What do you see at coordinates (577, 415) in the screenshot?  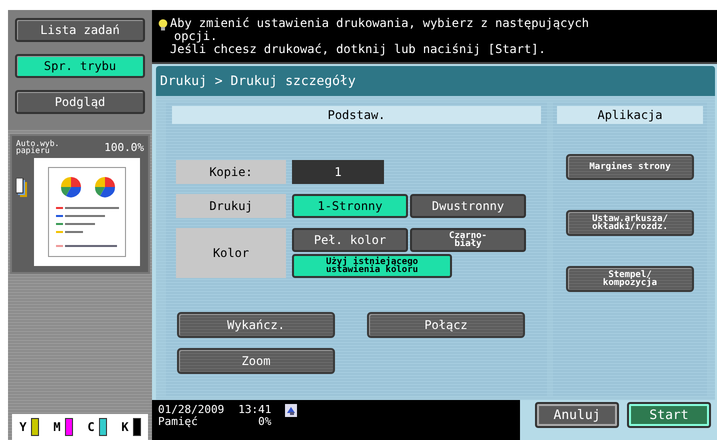 I see `action-button: Anuluj` at bounding box center [577, 415].